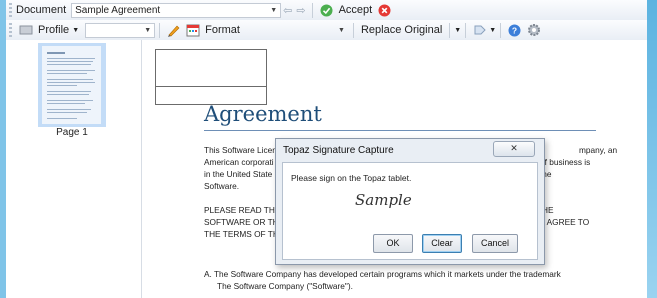  What do you see at coordinates (53, 30) in the screenshot?
I see `profile-menu: Profile` at bounding box center [53, 30].